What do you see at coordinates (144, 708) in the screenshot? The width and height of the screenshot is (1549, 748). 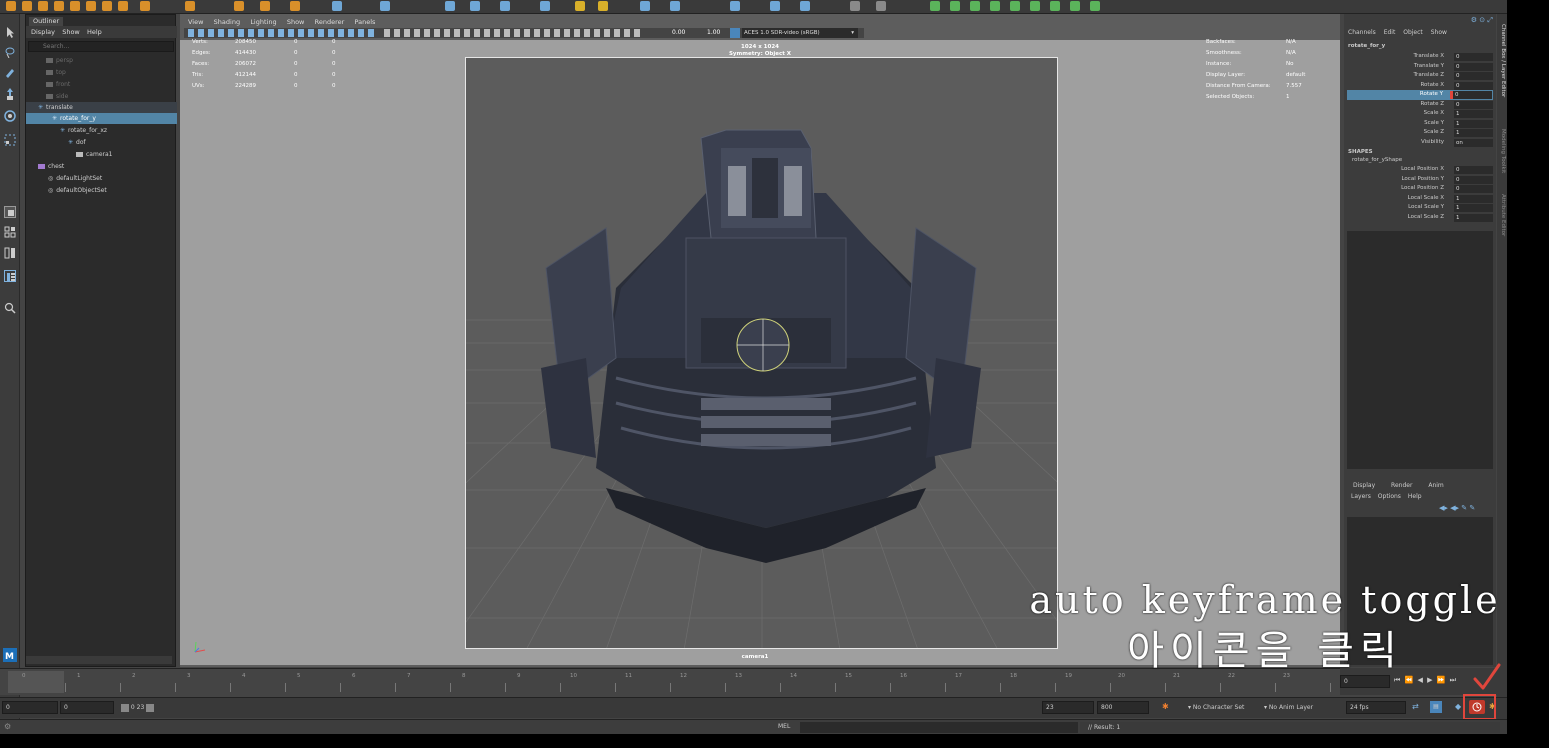 I see `range-slider: 0 23` at bounding box center [144, 708].